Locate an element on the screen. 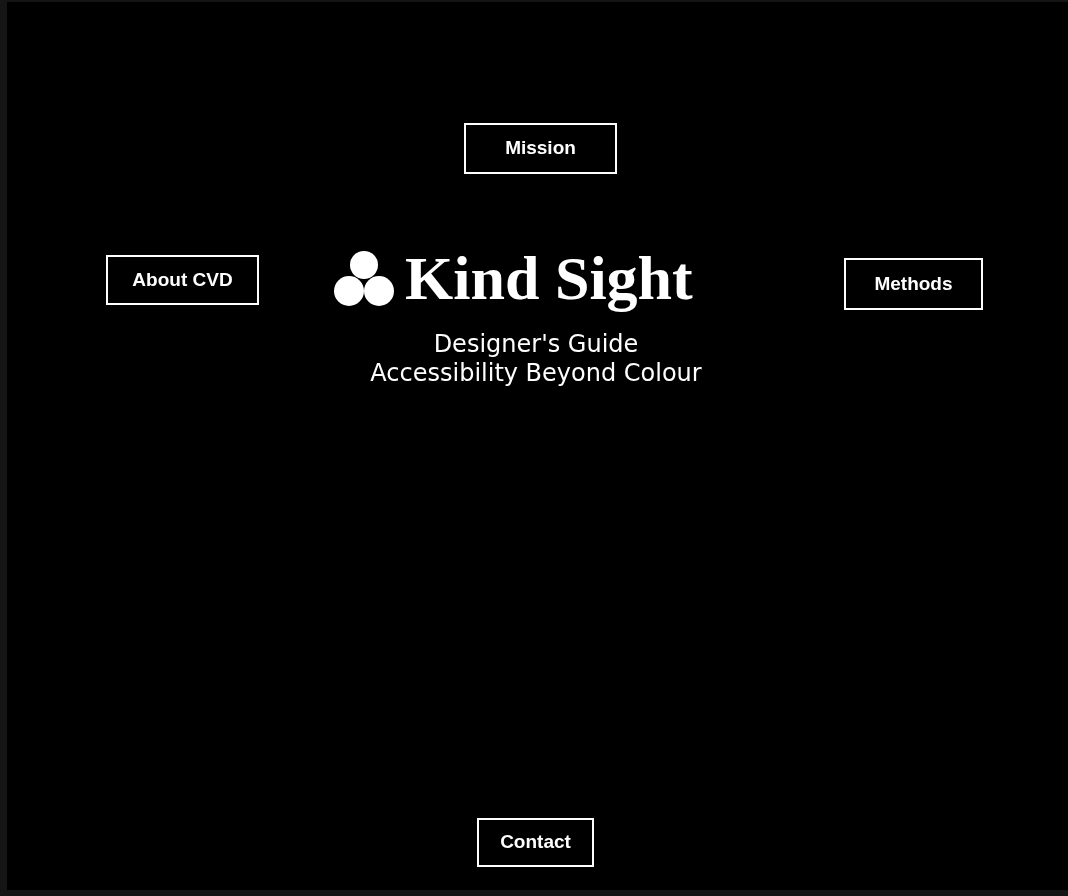 The width and height of the screenshot is (1068, 896). logo-title: Kind Sight is located at coordinates (549, 278).